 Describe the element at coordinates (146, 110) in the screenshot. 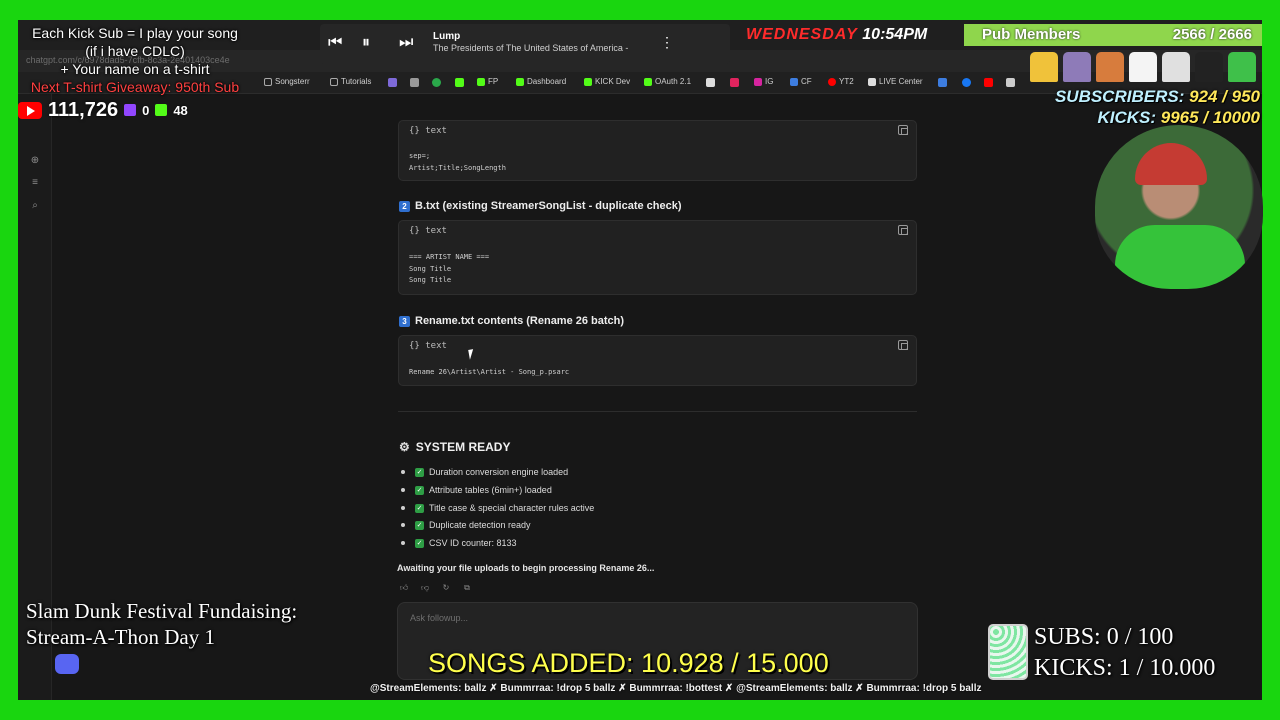

I see `twitch-count: 0` at that location.